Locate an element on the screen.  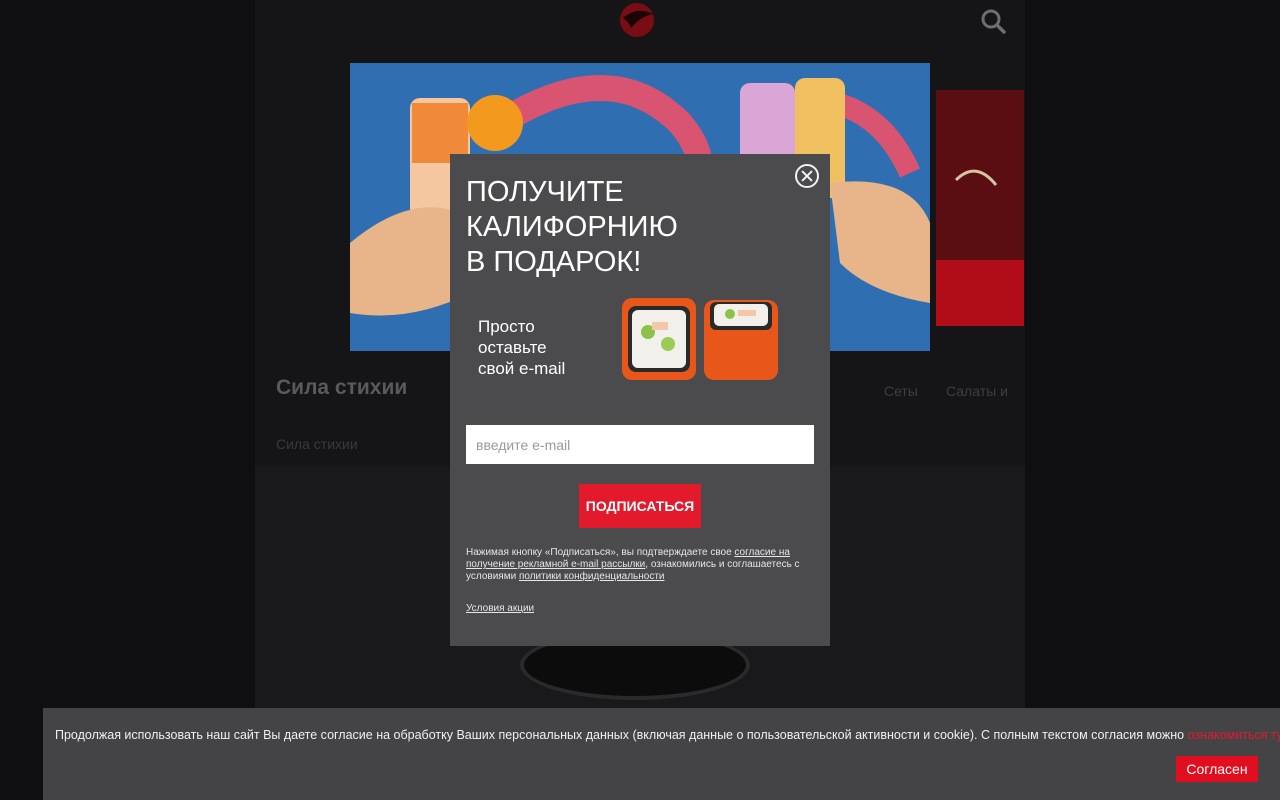
modal-subtitle: Просто оставьте свой e-mail is located at coordinates (543, 347).